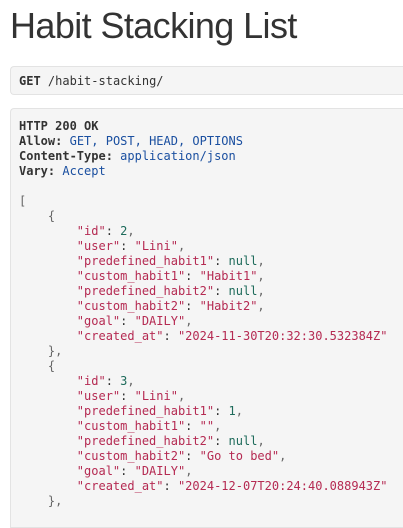 The height and width of the screenshot is (528, 403). What do you see at coordinates (228, 306) in the screenshot?
I see `json-value: "Habit2"` at bounding box center [228, 306].